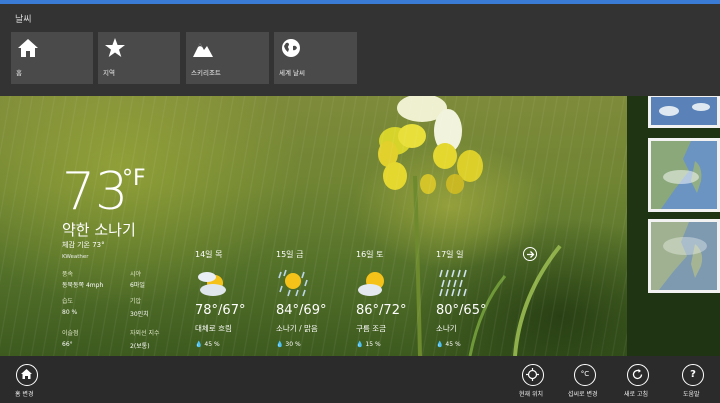  I want to click on precipitation-value: 30 %, so click(293, 344).